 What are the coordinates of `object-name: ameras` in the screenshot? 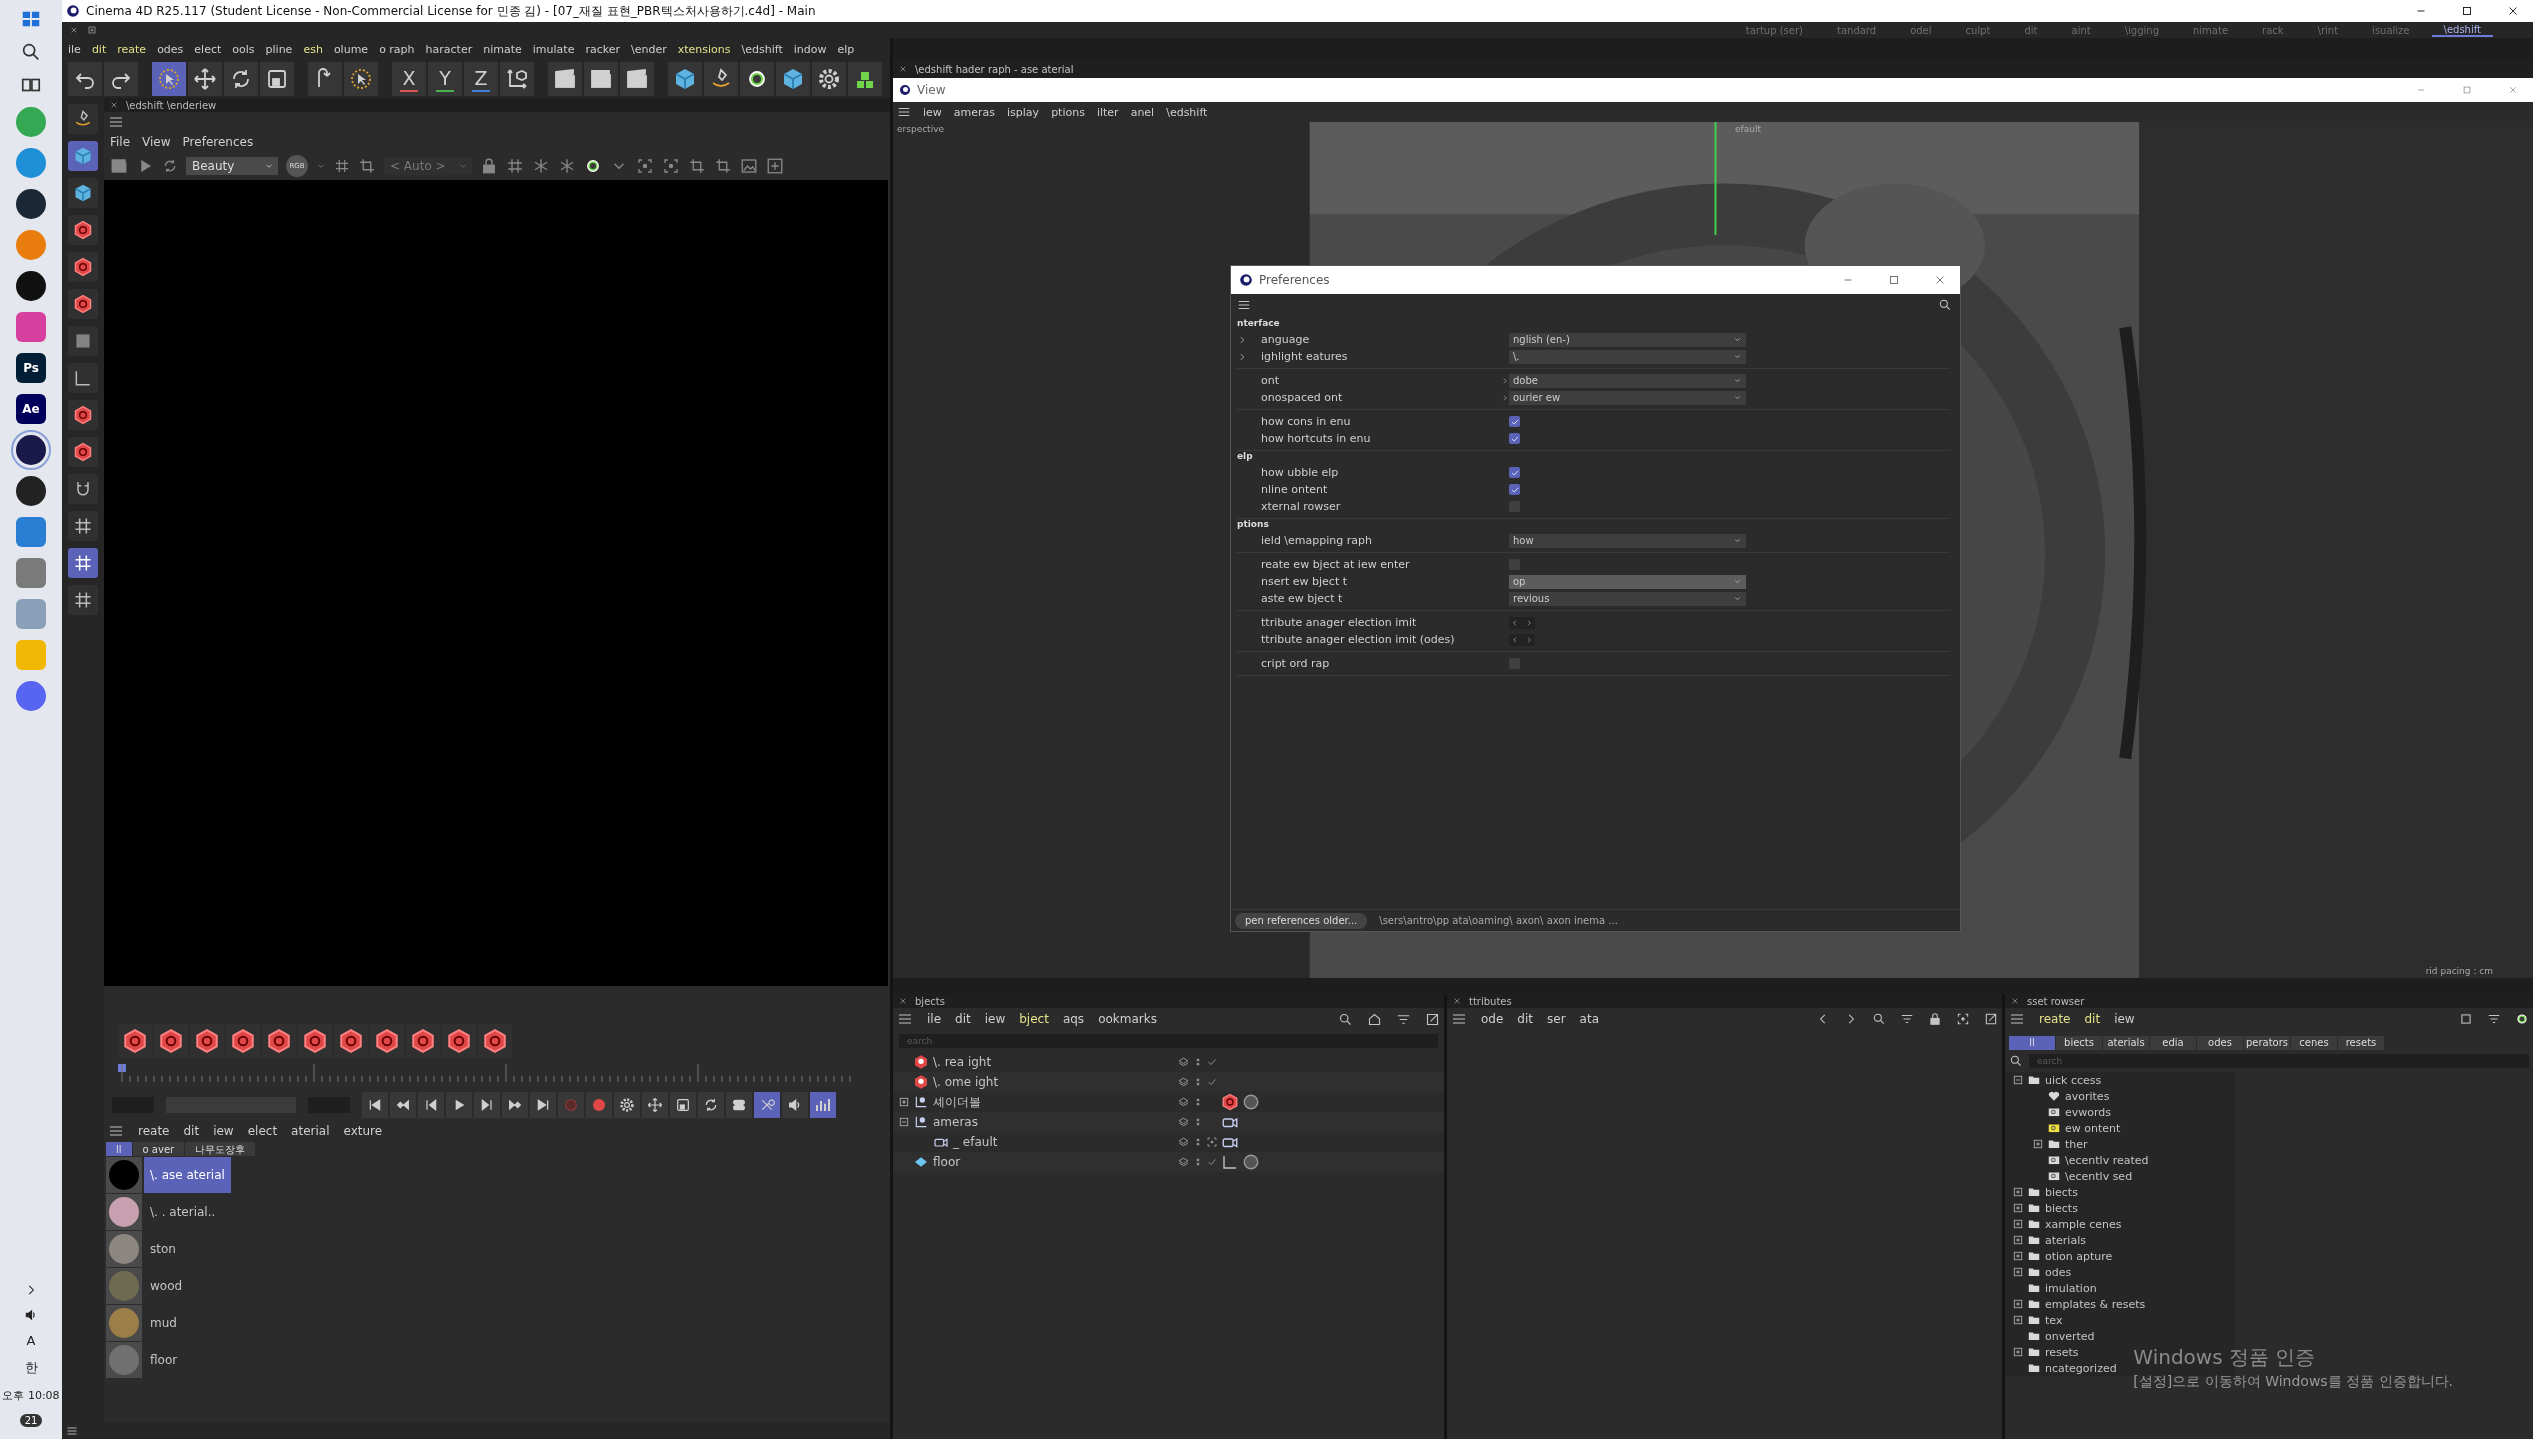 It's located at (955, 1122).